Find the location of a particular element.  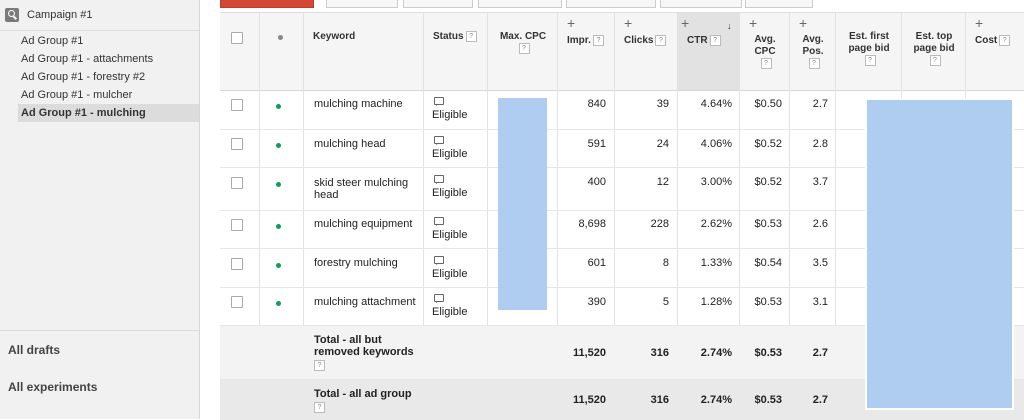

edit-button is located at coordinates (362, 4).